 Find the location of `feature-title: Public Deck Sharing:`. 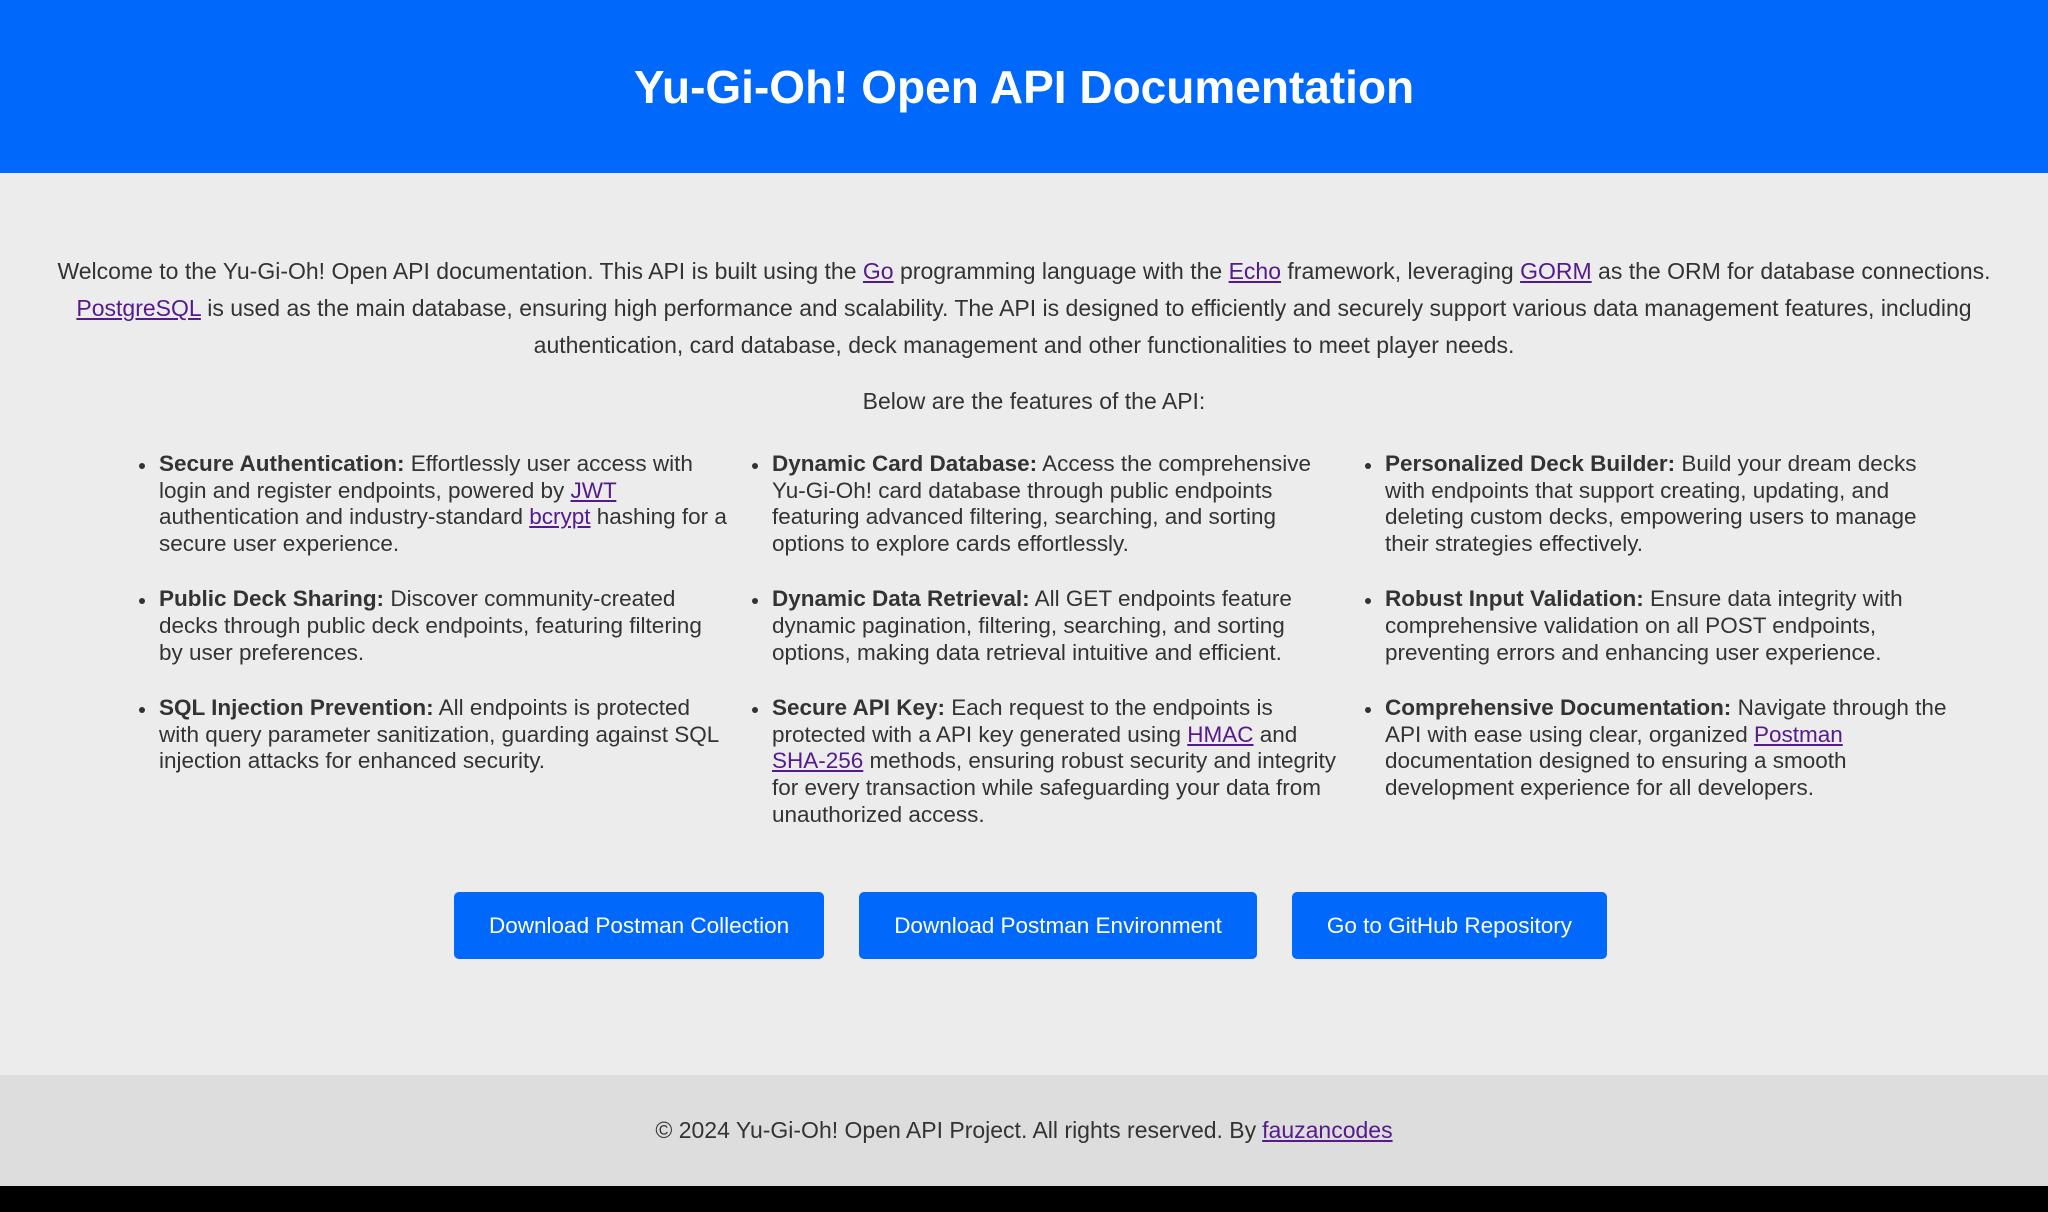

feature-title: Public Deck Sharing: is located at coordinates (272, 599).